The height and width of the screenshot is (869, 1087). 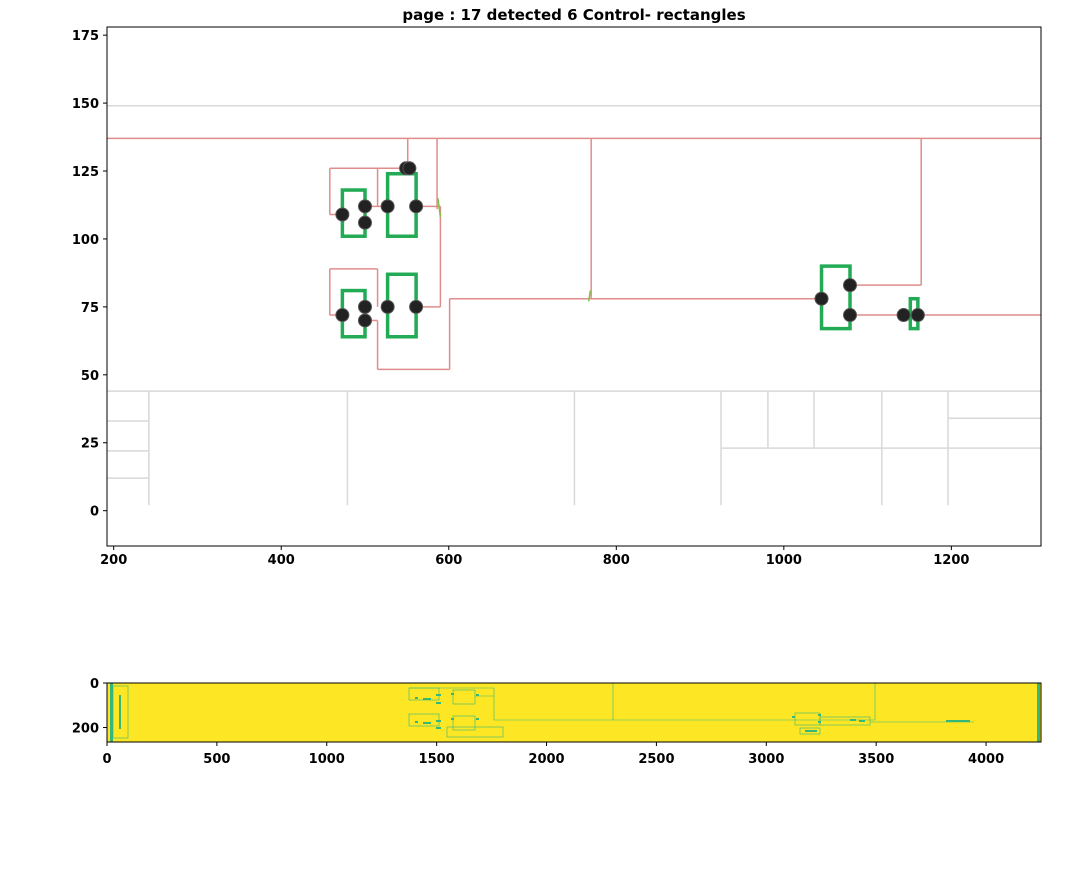 What do you see at coordinates (573, 15) in the screenshot?
I see `chart-title: page : 17 detected 6 Control- rectangles` at bounding box center [573, 15].